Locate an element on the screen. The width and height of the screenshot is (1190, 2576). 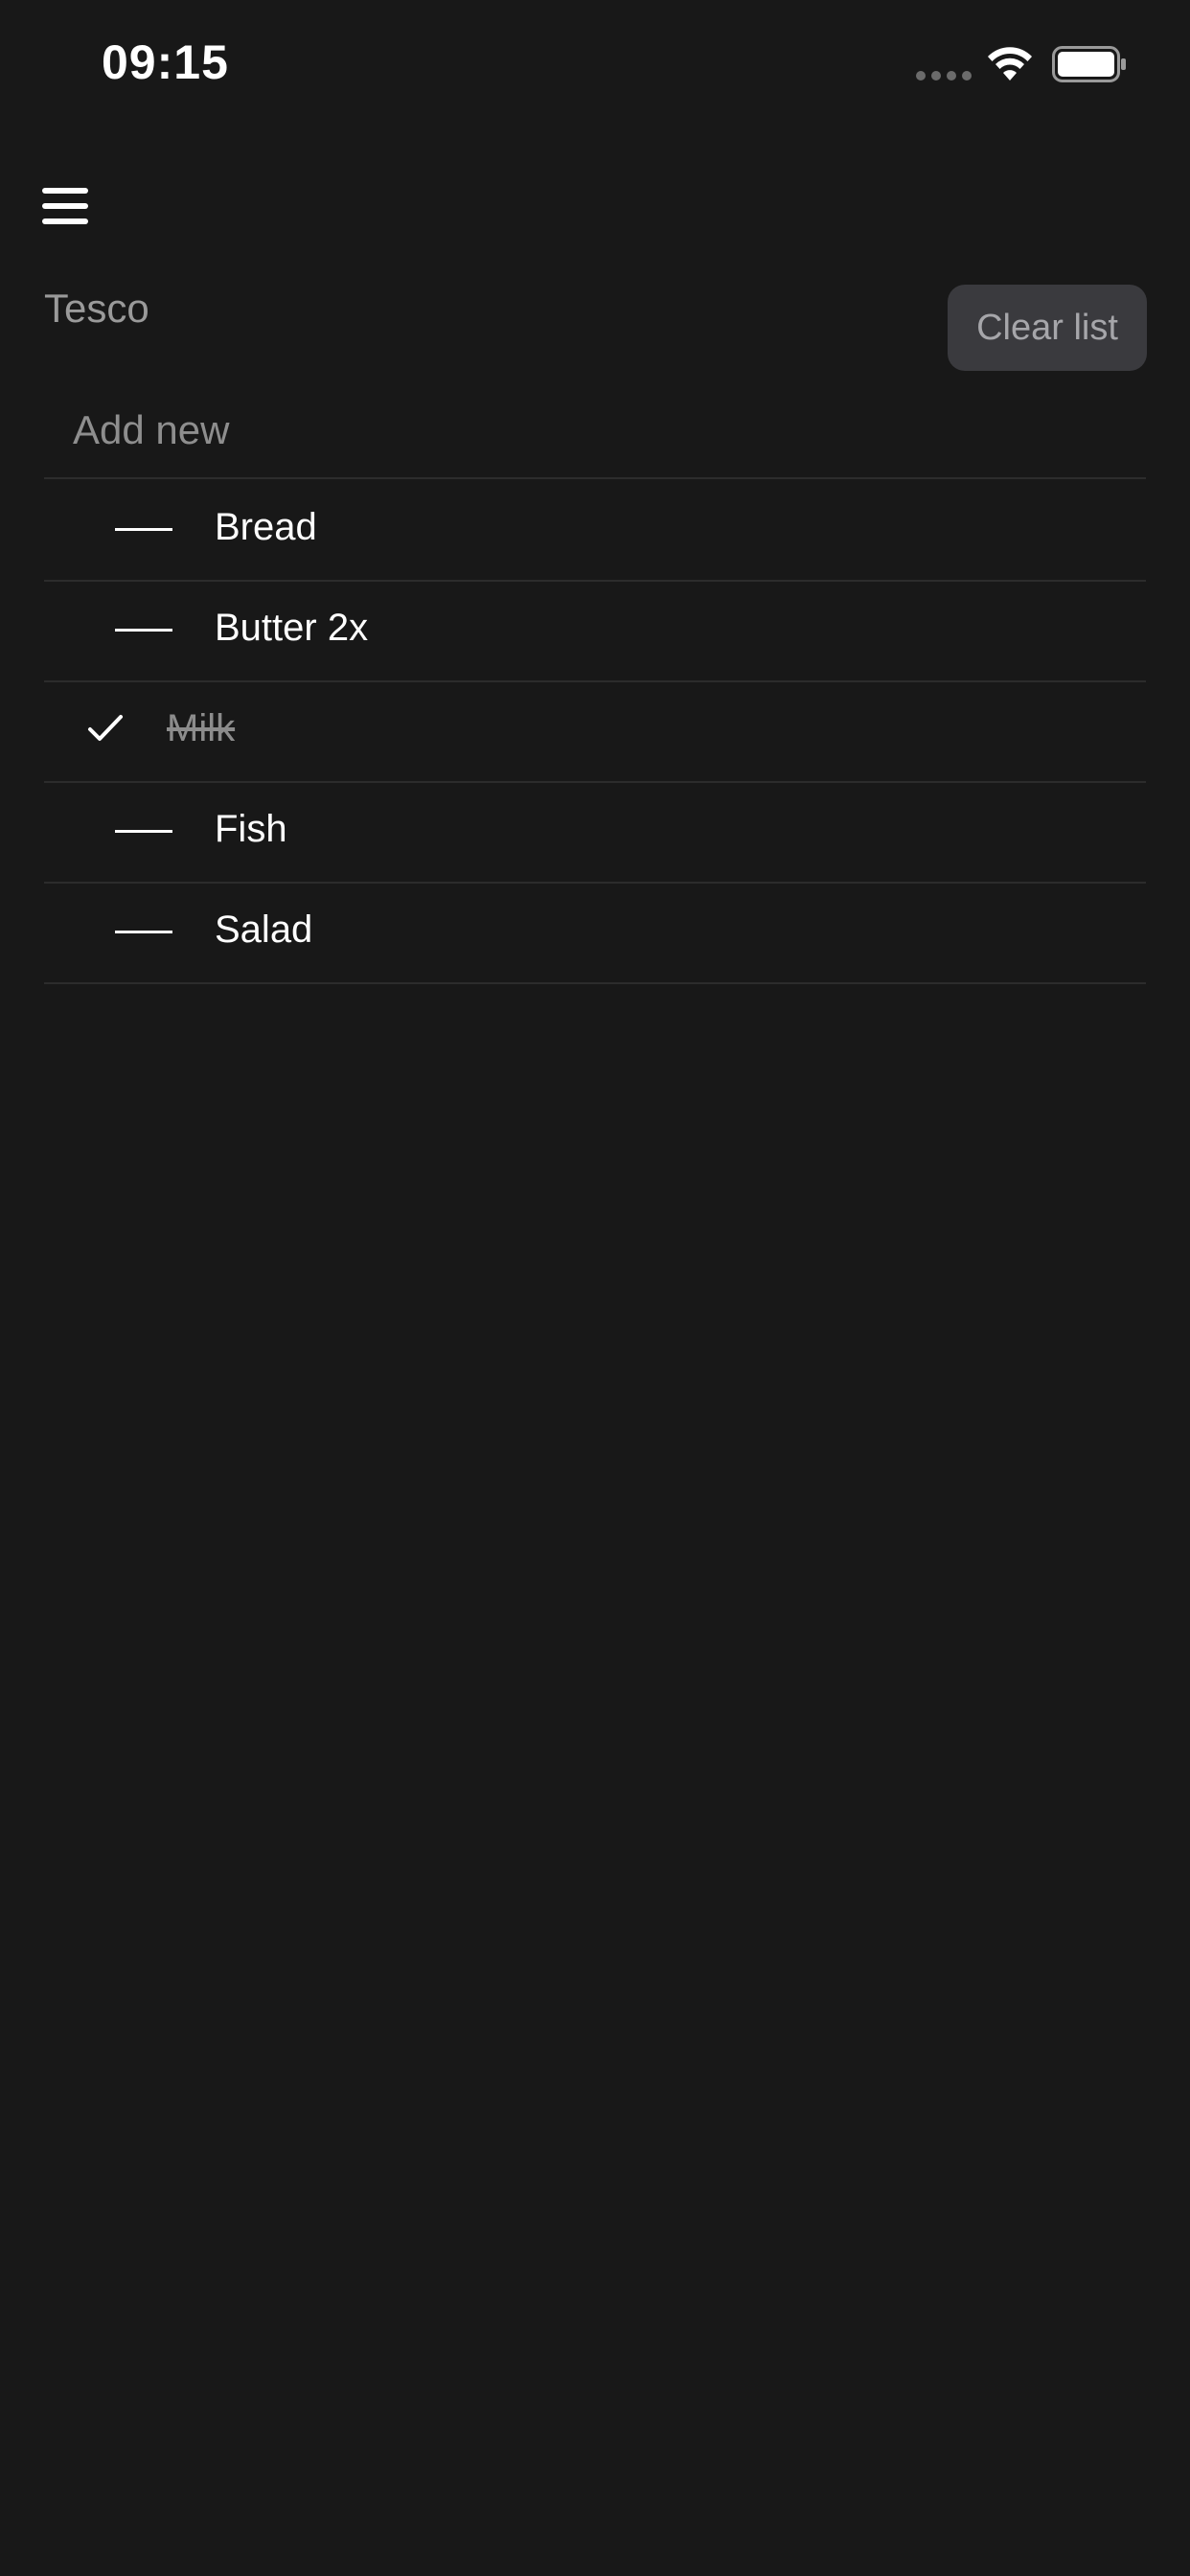
status-bar: 09:15 is located at coordinates (595, 67).